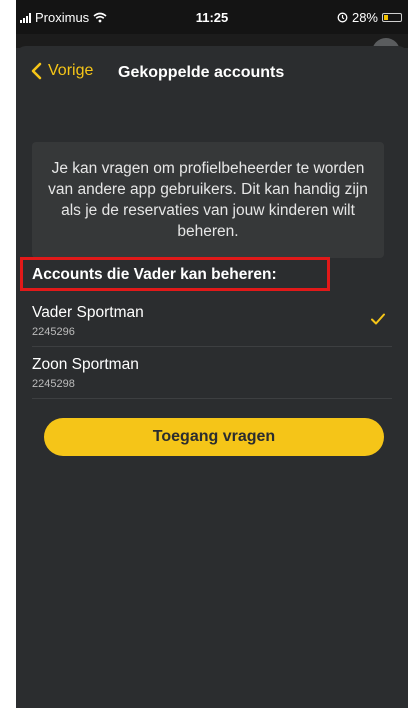  I want to click on status-bar: Proximus 11:25 28%, so click(212, 17).